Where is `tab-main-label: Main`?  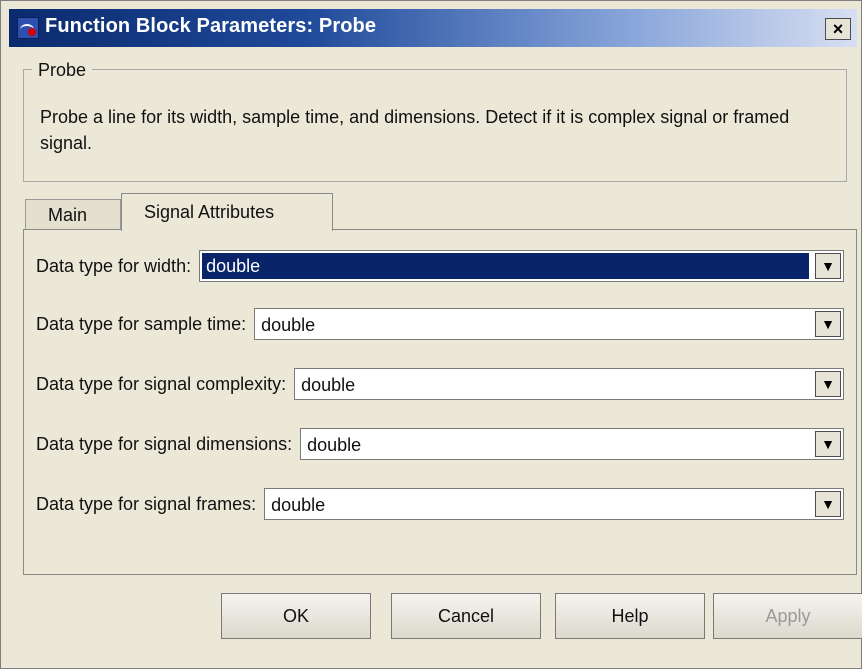
tab-main-label: Main is located at coordinates (68, 215).